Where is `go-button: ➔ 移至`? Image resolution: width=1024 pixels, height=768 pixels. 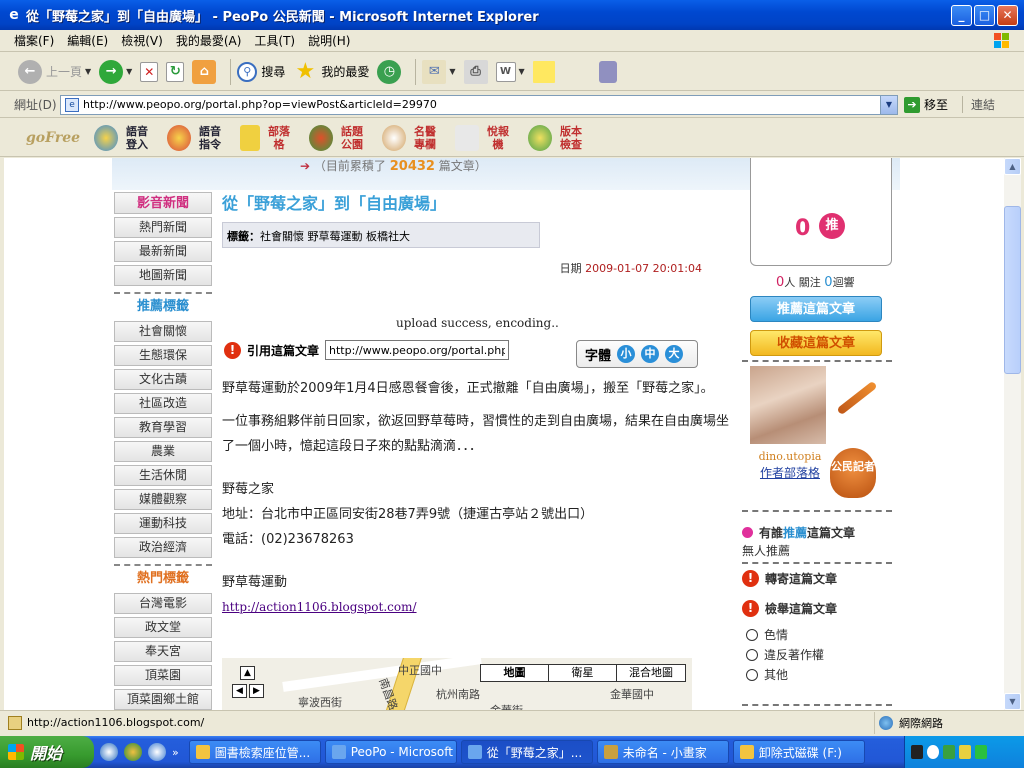
go-button: ➔ 移至 is located at coordinates (926, 104).